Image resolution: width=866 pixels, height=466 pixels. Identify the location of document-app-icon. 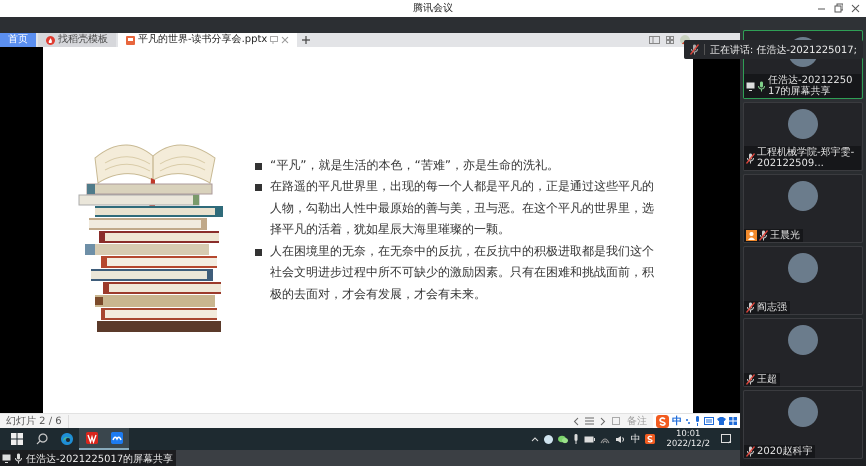
(92, 438).